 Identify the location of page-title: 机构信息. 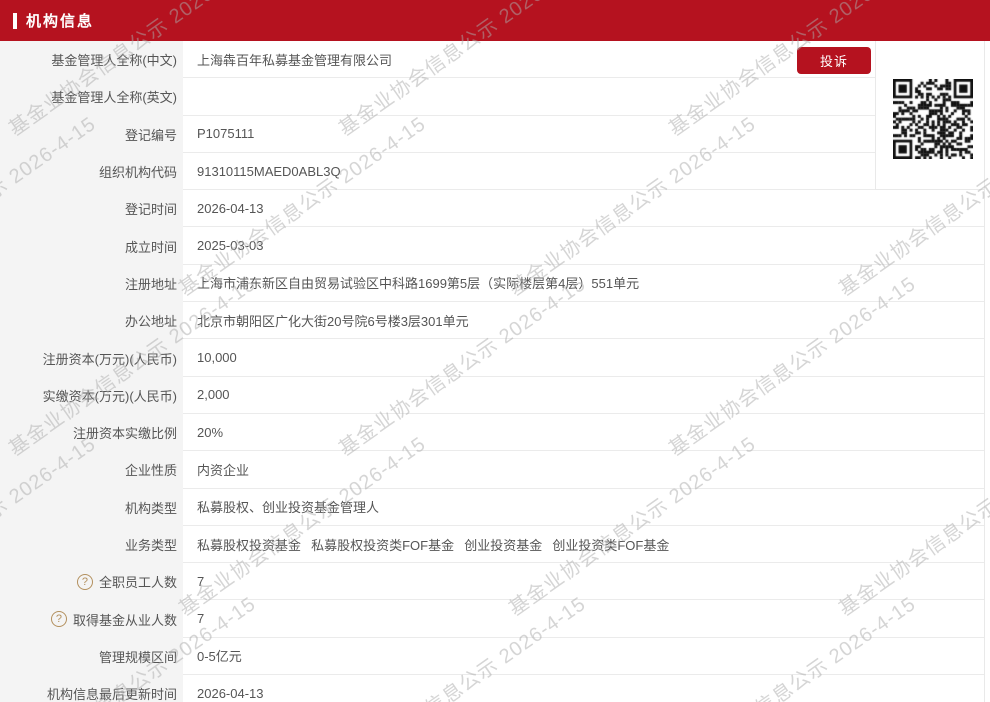
(60, 21).